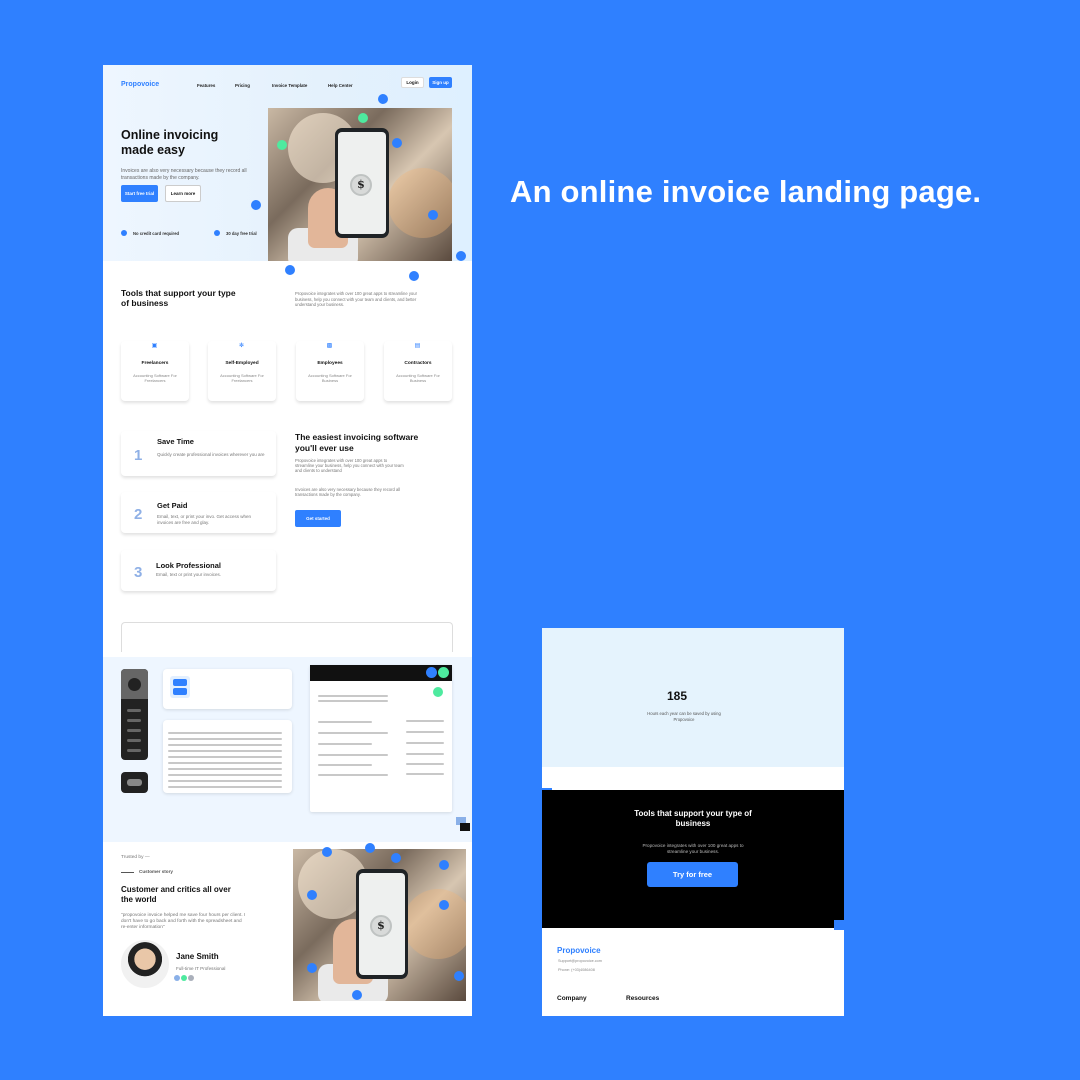  Describe the element at coordinates (156, 233) in the screenshot. I see `no-credit-card-text: No credit card required` at that location.